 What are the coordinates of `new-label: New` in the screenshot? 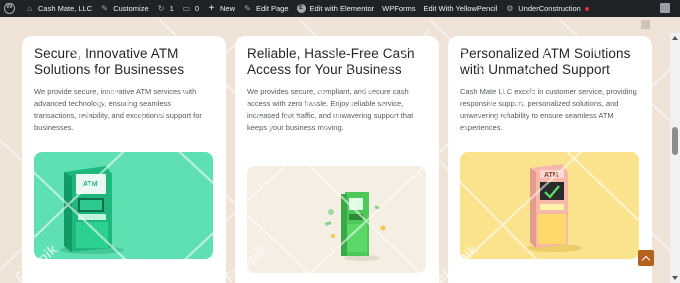 It's located at (227, 8).